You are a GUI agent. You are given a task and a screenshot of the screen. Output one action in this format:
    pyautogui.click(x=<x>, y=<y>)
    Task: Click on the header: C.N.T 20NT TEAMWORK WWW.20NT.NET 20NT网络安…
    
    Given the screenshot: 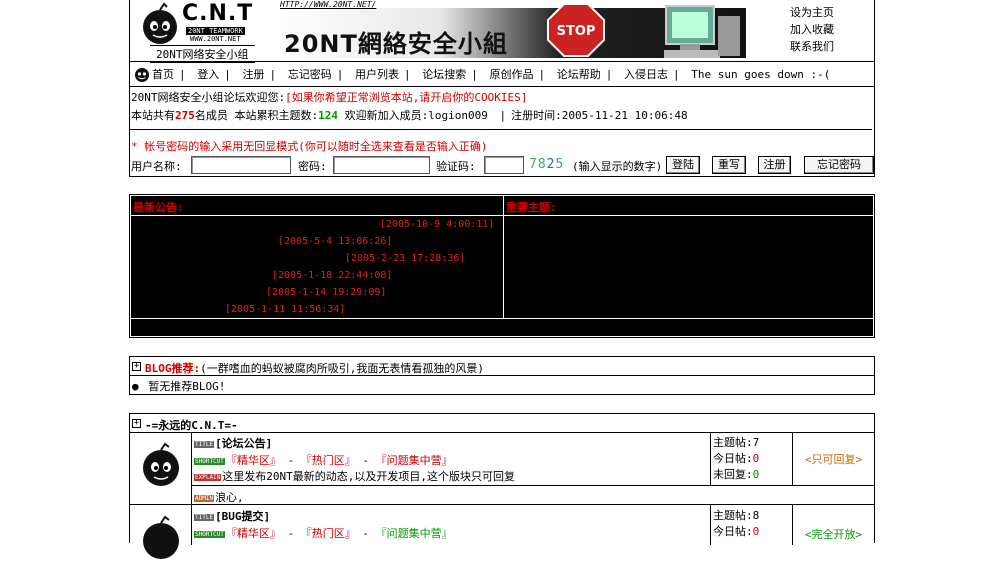 What is the action you would take?
    pyautogui.click(x=502, y=31)
    